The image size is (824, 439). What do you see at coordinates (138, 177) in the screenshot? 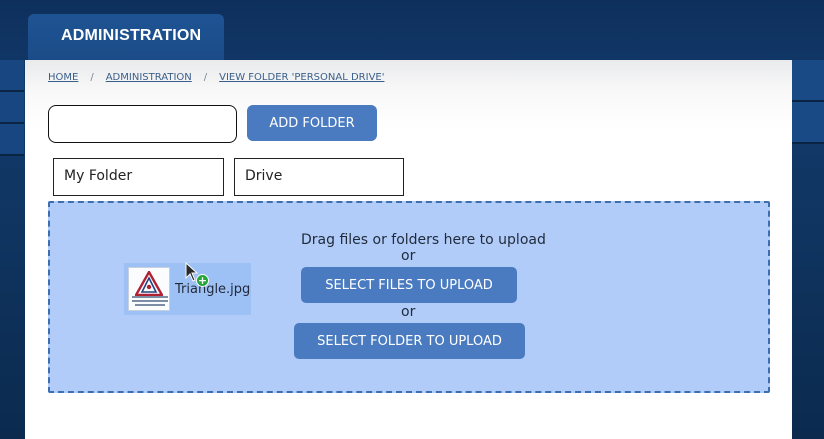
I see `path-chip-my-folder: My Folder` at bounding box center [138, 177].